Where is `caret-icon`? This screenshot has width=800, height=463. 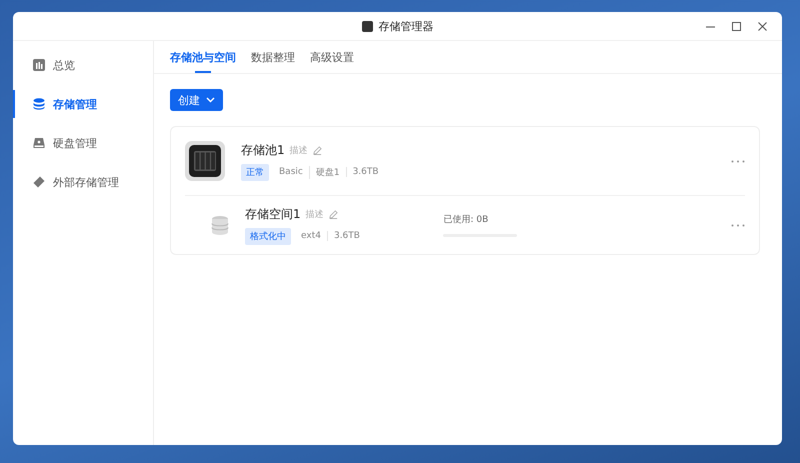
caret-icon is located at coordinates (210, 100).